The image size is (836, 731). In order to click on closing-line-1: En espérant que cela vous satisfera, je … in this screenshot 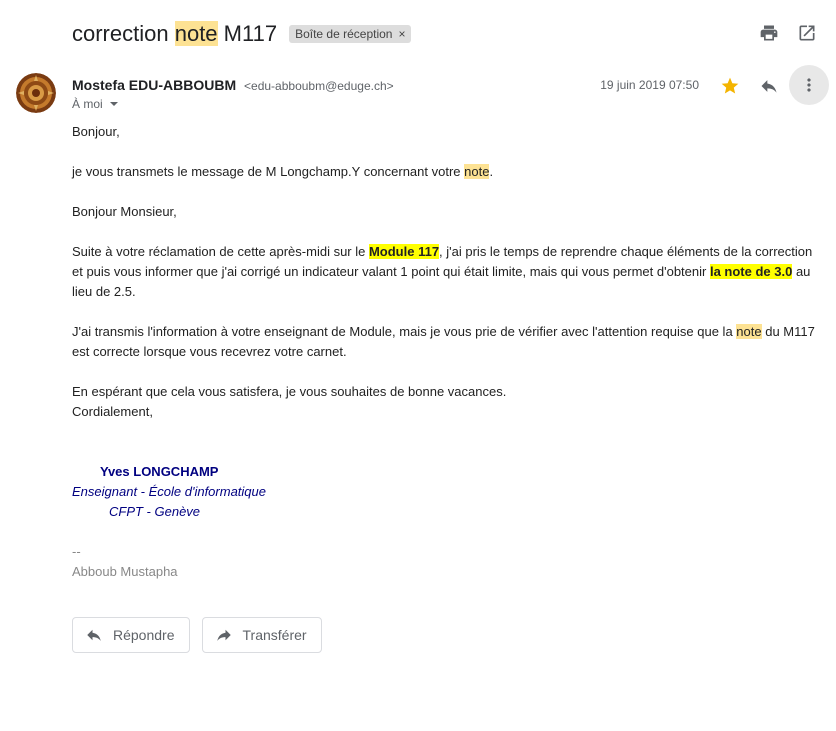, I will do `click(289, 391)`.